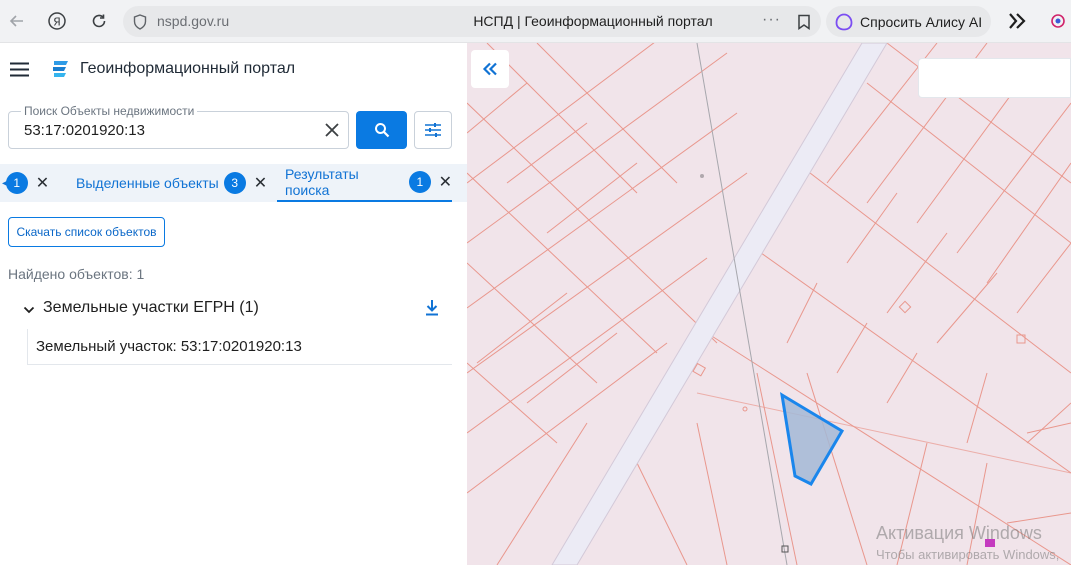 This screenshot has height=565, width=1071. What do you see at coordinates (151, 307) in the screenshot?
I see `group-label: Земельные участки ЕГРН (1)` at bounding box center [151, 307].